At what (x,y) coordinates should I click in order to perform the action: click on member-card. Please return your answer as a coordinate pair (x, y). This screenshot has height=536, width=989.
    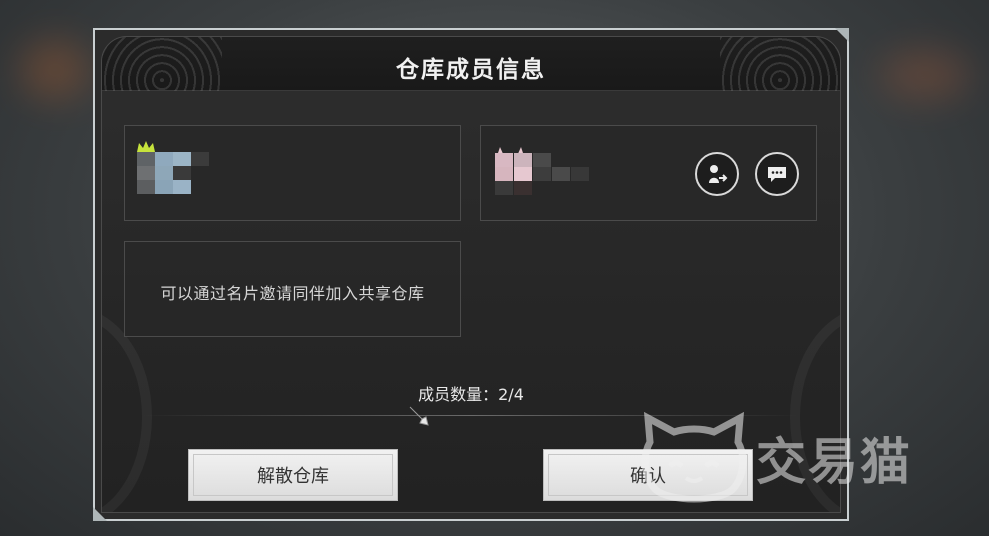
    Looking at the image, I should click on (648, 173).